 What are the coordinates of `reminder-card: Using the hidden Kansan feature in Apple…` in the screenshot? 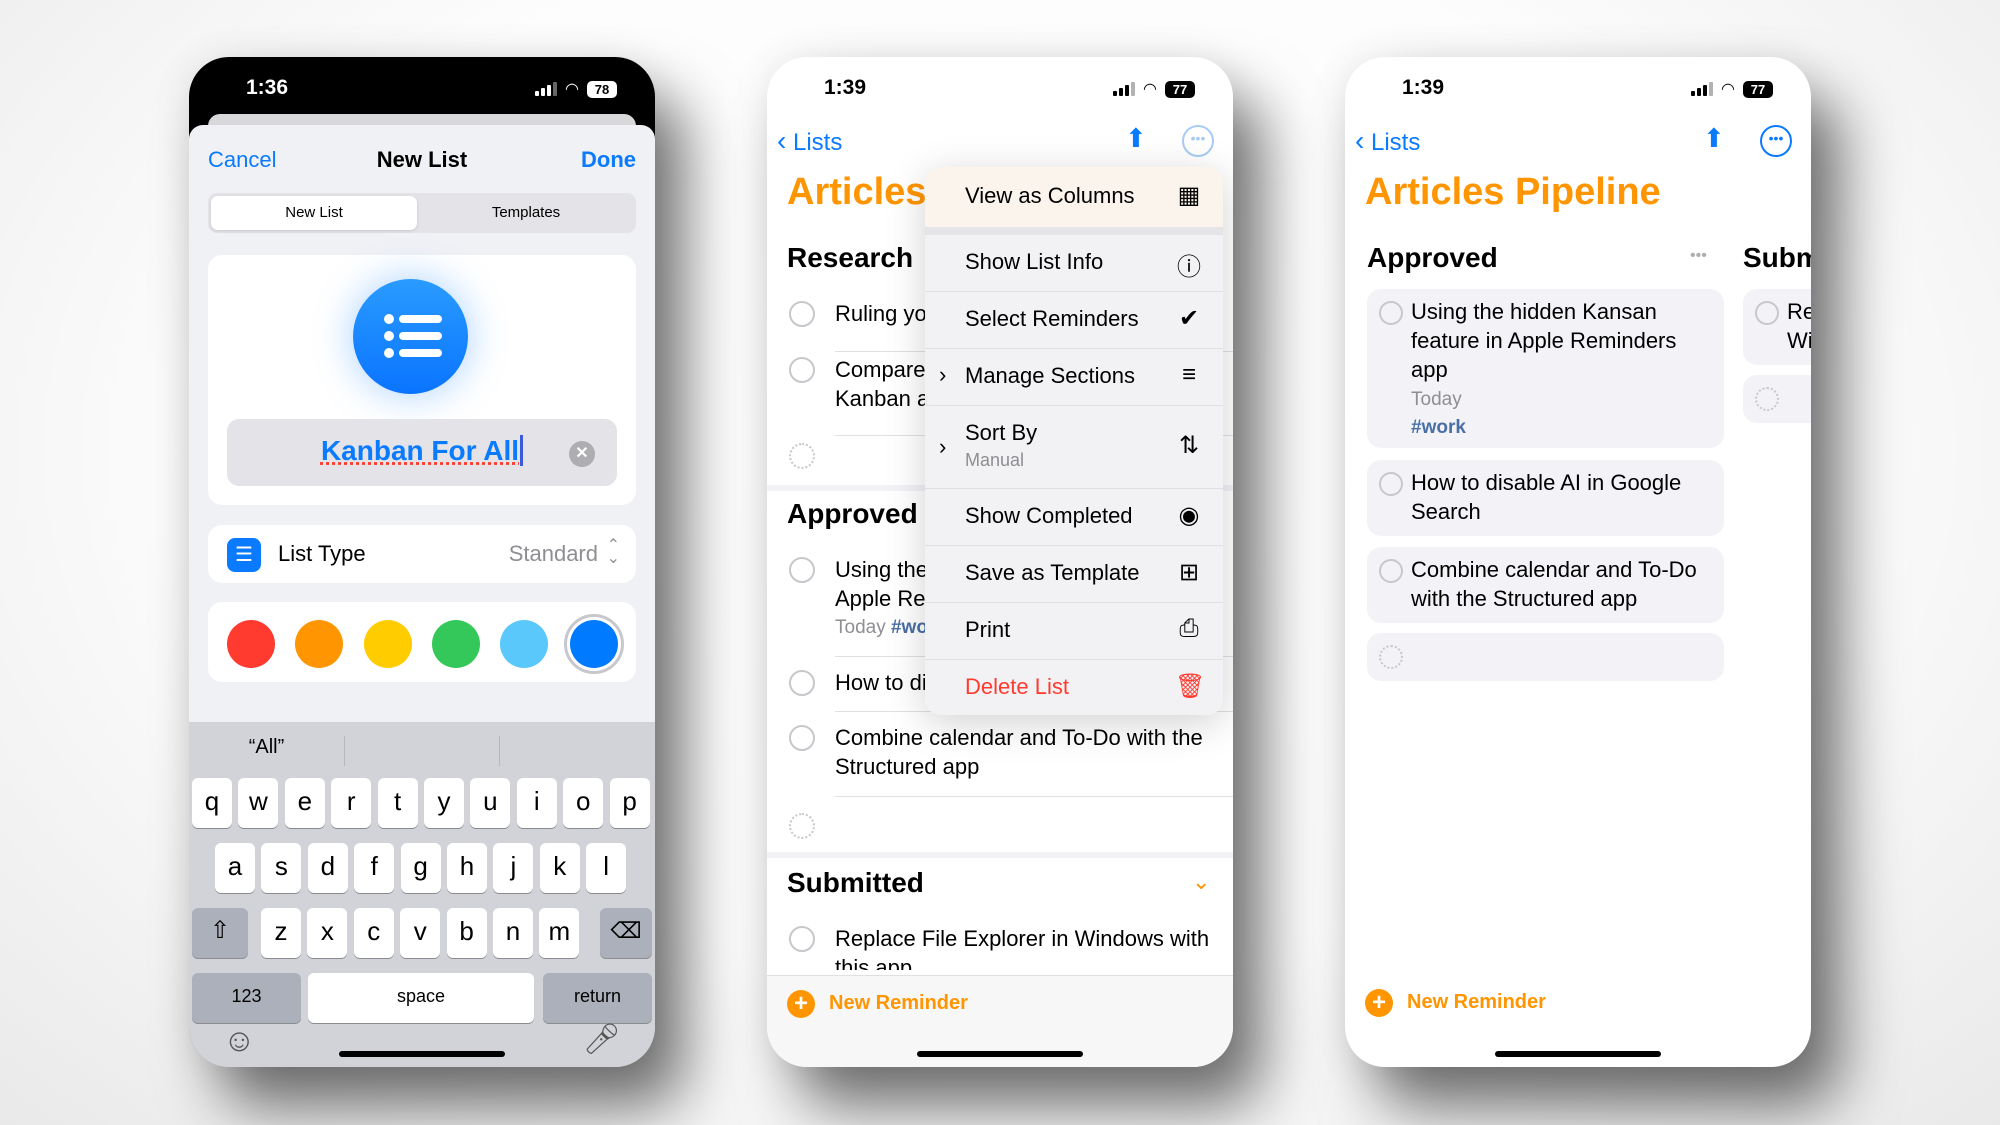 It's located at (1545, 368).